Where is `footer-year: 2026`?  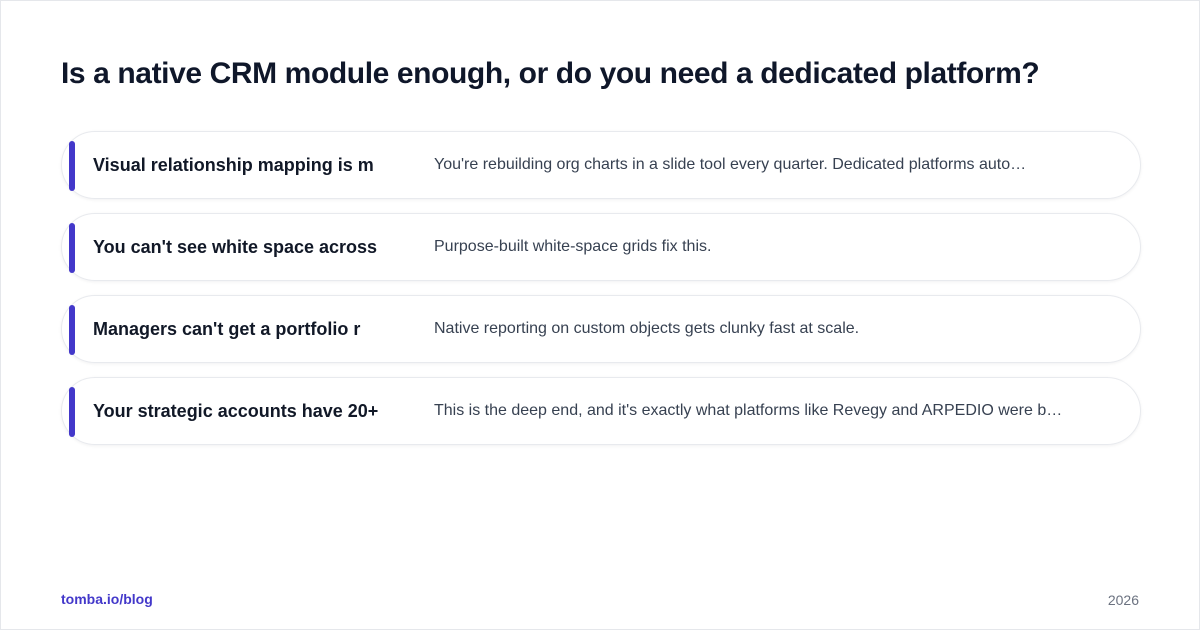 footer-year: 2026 is located at coordinates (1123, 600).